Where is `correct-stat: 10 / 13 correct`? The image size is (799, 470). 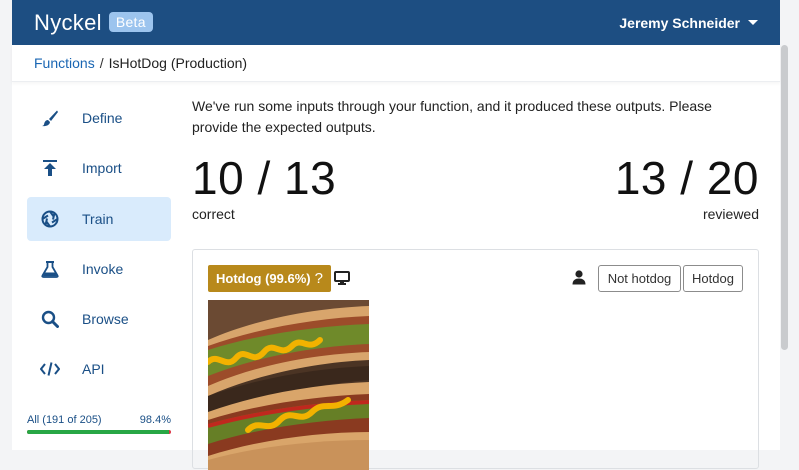 correct-stat: 10 / 13 correct is located at coordinates (264, 187).